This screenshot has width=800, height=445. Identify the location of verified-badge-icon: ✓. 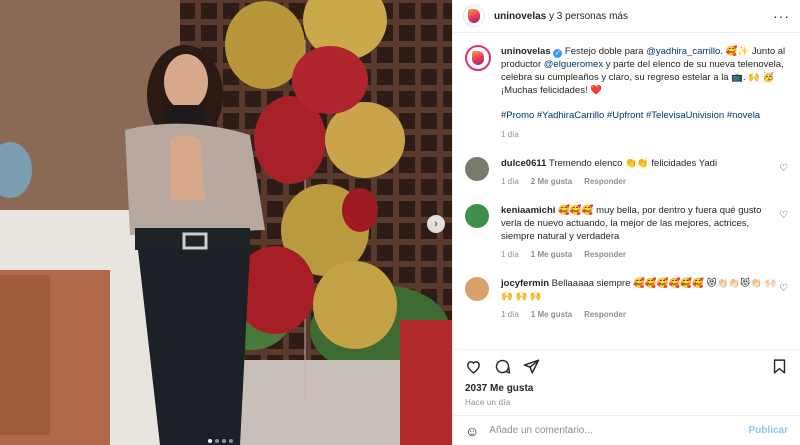
(558, 53).